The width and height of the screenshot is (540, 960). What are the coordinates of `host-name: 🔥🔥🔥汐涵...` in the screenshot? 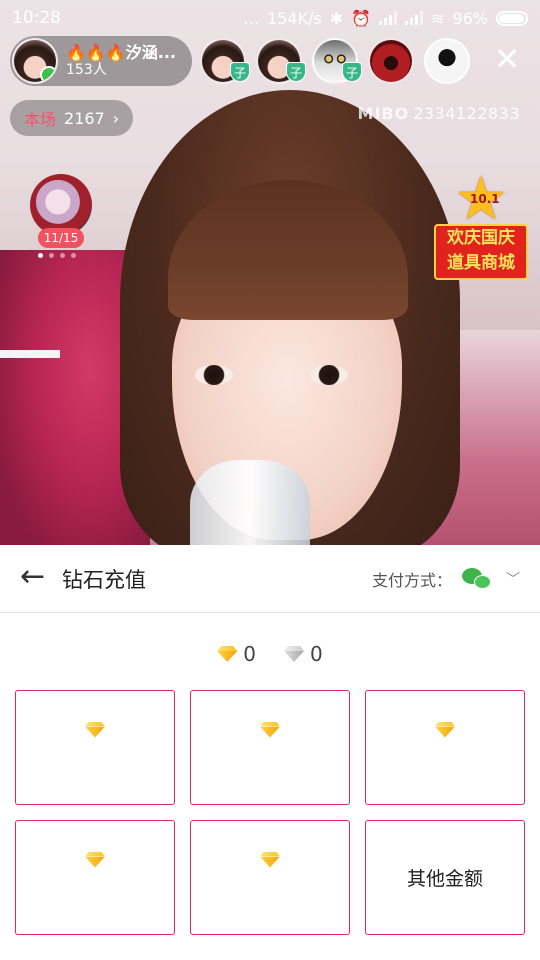 It's located at (121, 52).